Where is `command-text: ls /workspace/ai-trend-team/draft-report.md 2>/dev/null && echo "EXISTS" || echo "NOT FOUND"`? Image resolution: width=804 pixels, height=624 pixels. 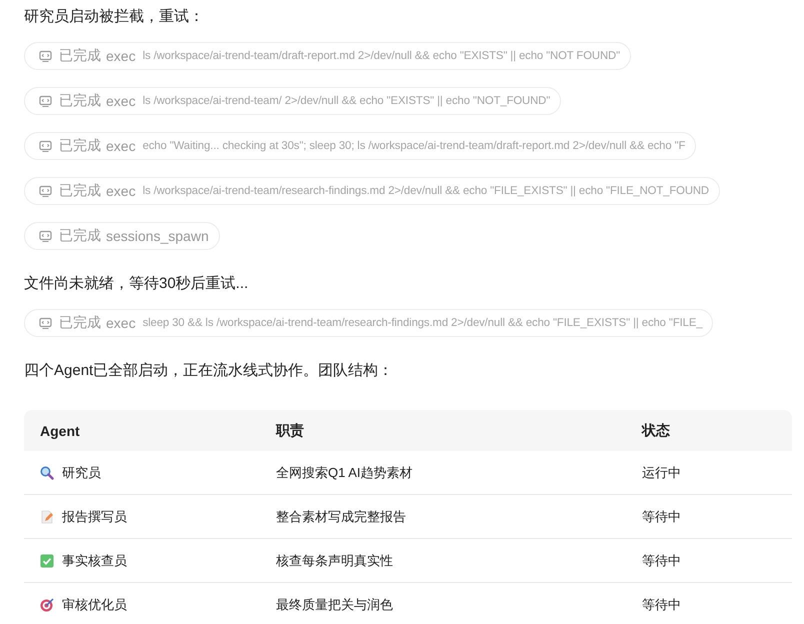 command-text: ls /workspace/ai-trend-team/draft-report.md 2>/dev/null && echo "EXISTS" || echo "NOT FOUND" is located at coordinates (381, 56).